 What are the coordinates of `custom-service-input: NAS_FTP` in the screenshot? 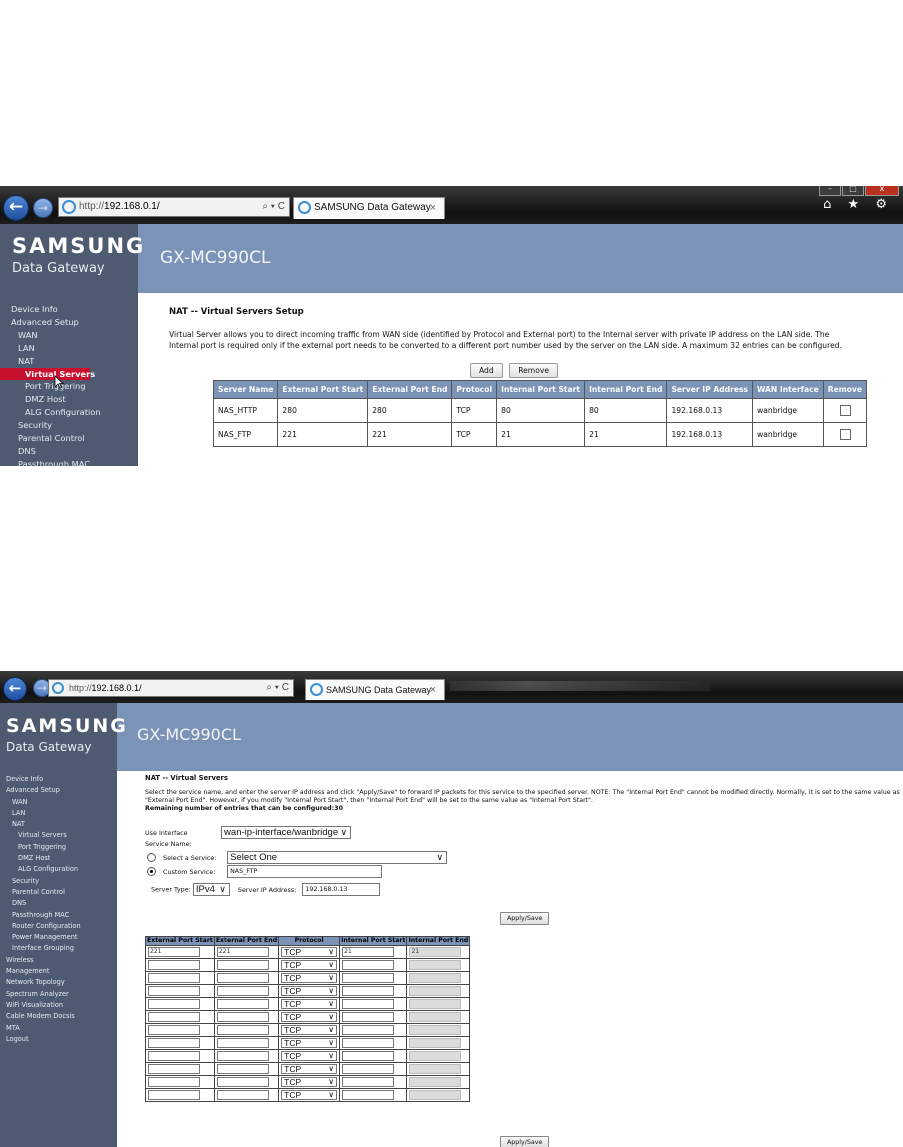 It's located at (305, 871).